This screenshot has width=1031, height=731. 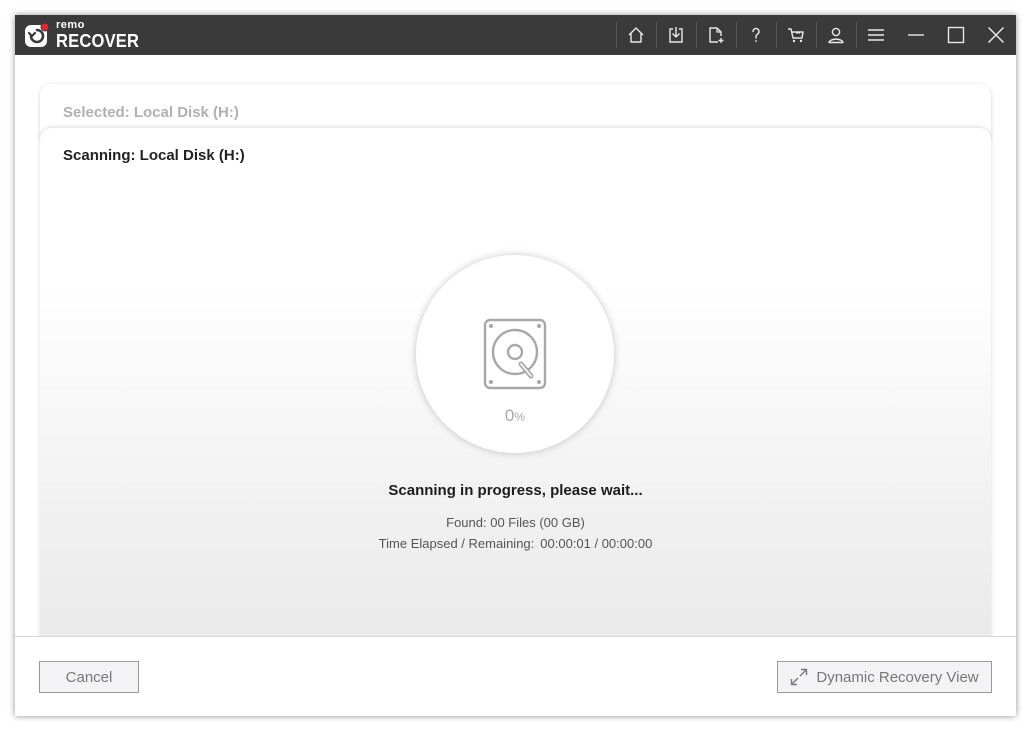 What do you see at coordinates (70, 25) in the screenshot?
I see `brand-small-text: remo` at bounding box center [70, 25].